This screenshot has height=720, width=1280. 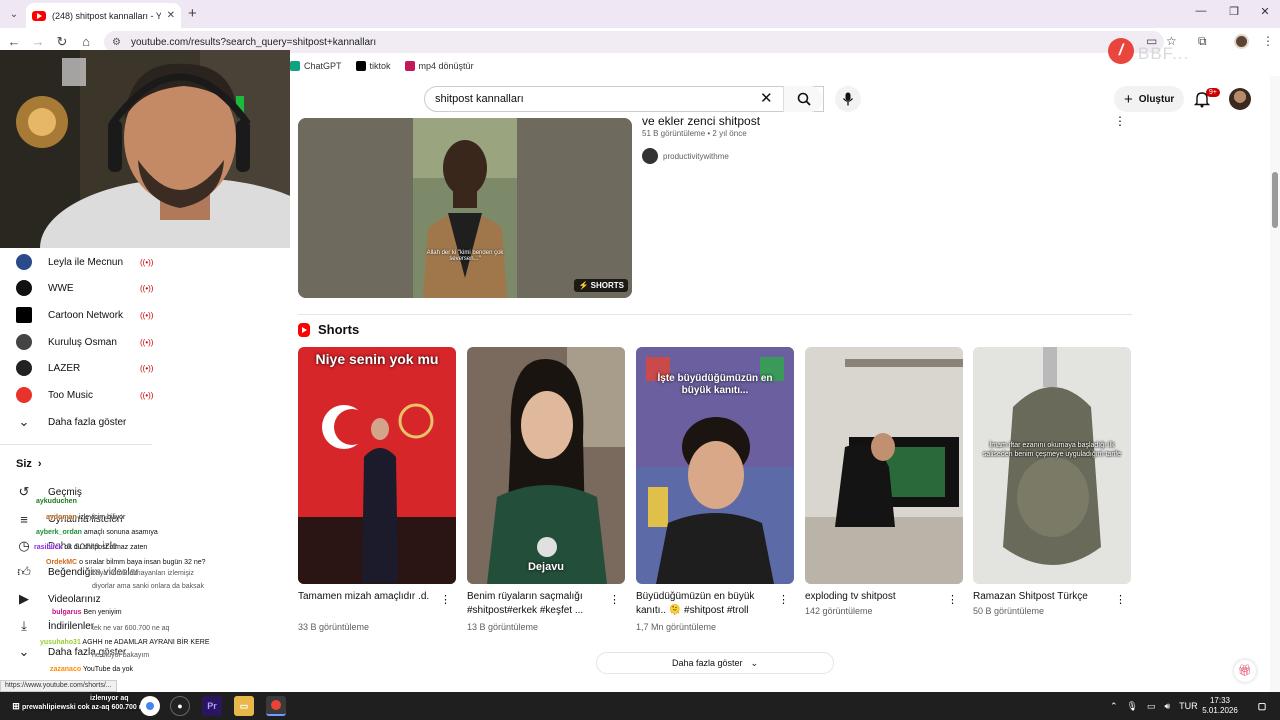 What do you see at coordinates (874, 597) in the screenshot?
I see `short-title: exploding tv shitpost` at bounding box center [874, 597].